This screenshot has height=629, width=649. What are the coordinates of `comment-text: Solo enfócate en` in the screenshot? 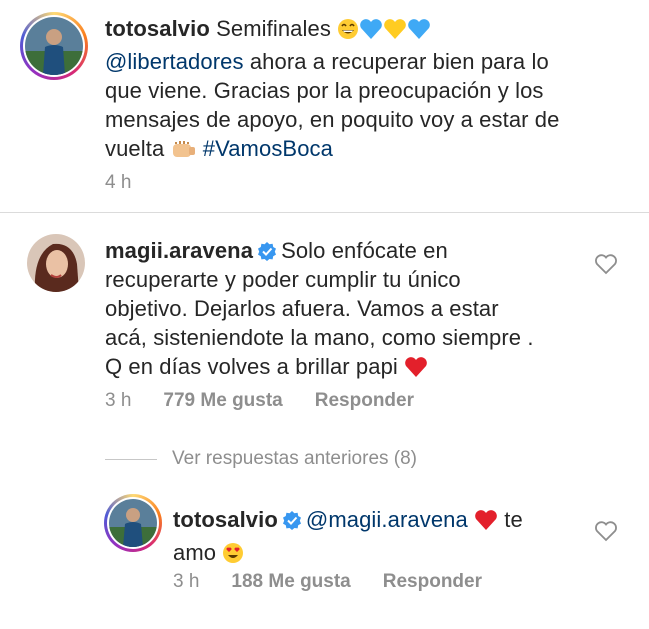 It's located at (364, 250).